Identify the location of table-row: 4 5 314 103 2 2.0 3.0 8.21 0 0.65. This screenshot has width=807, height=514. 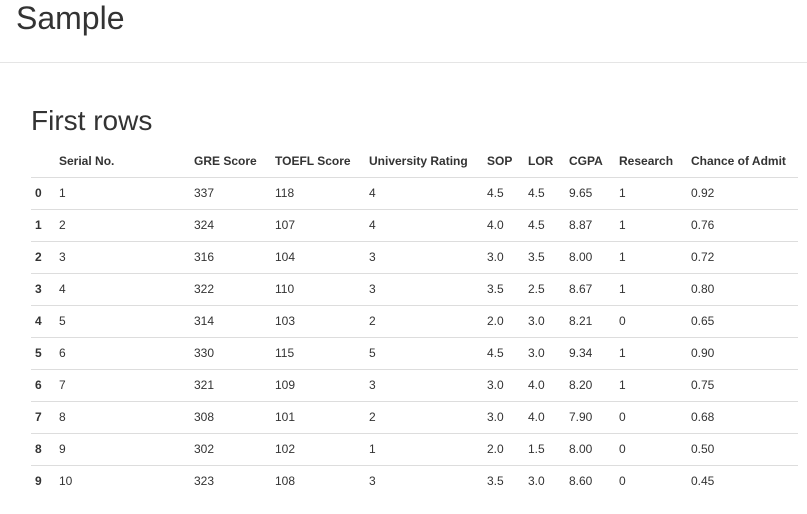
(414, 321).